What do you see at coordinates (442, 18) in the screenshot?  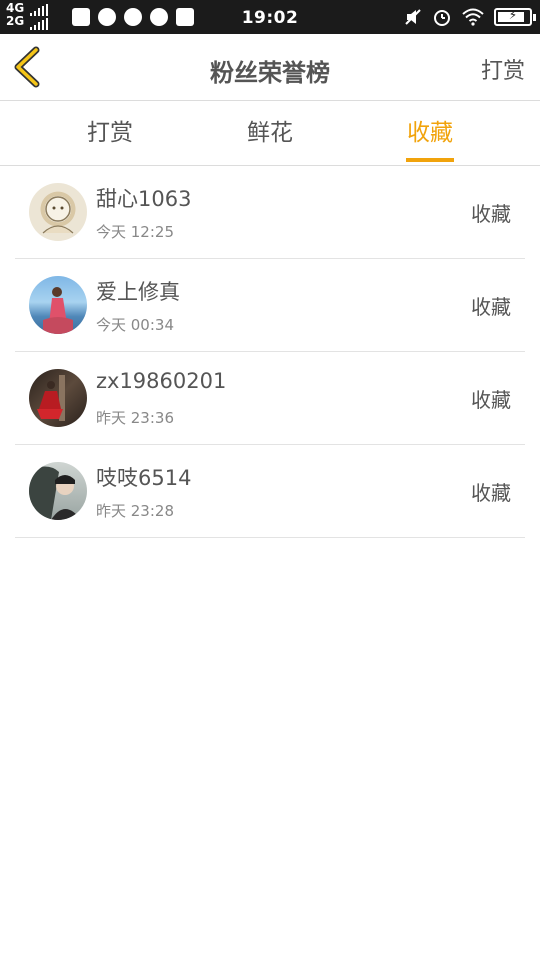 I see `alarm-icon` at bounding box center [442, 18].